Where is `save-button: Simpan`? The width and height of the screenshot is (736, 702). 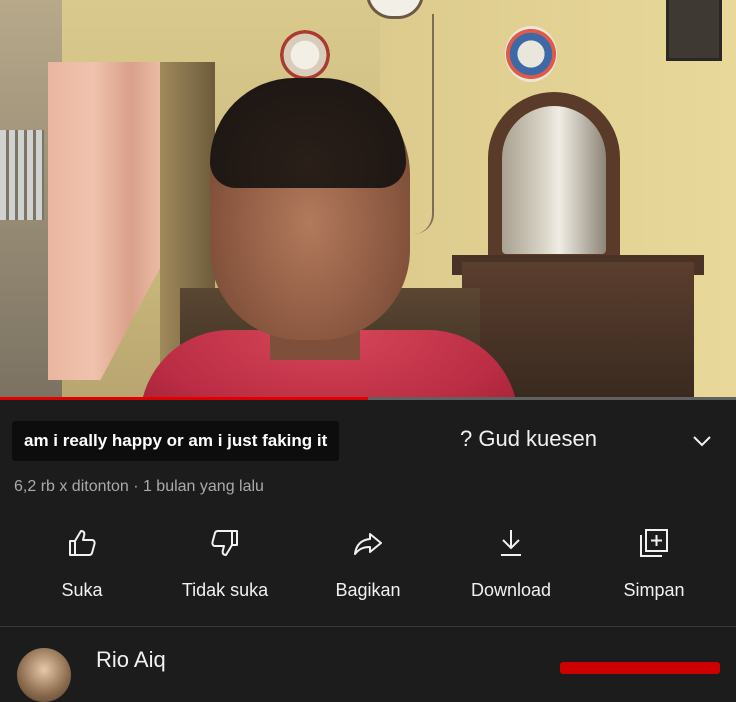
save-button: Simpan is located at coordinates (654, 560).